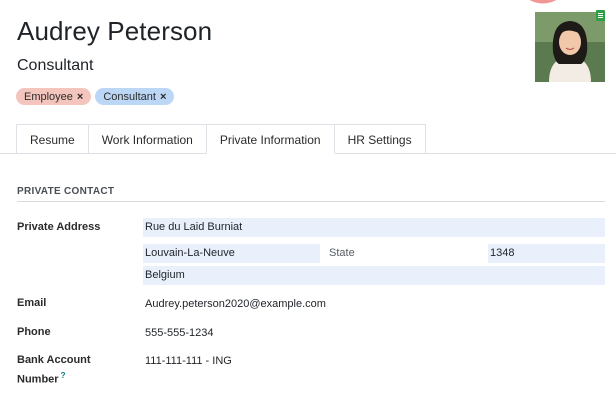 The image size is (616, 408). Describe the element at coordinates (54, 360) in the screenshot. I see `bank-label-line1: Bank Account` at that location.